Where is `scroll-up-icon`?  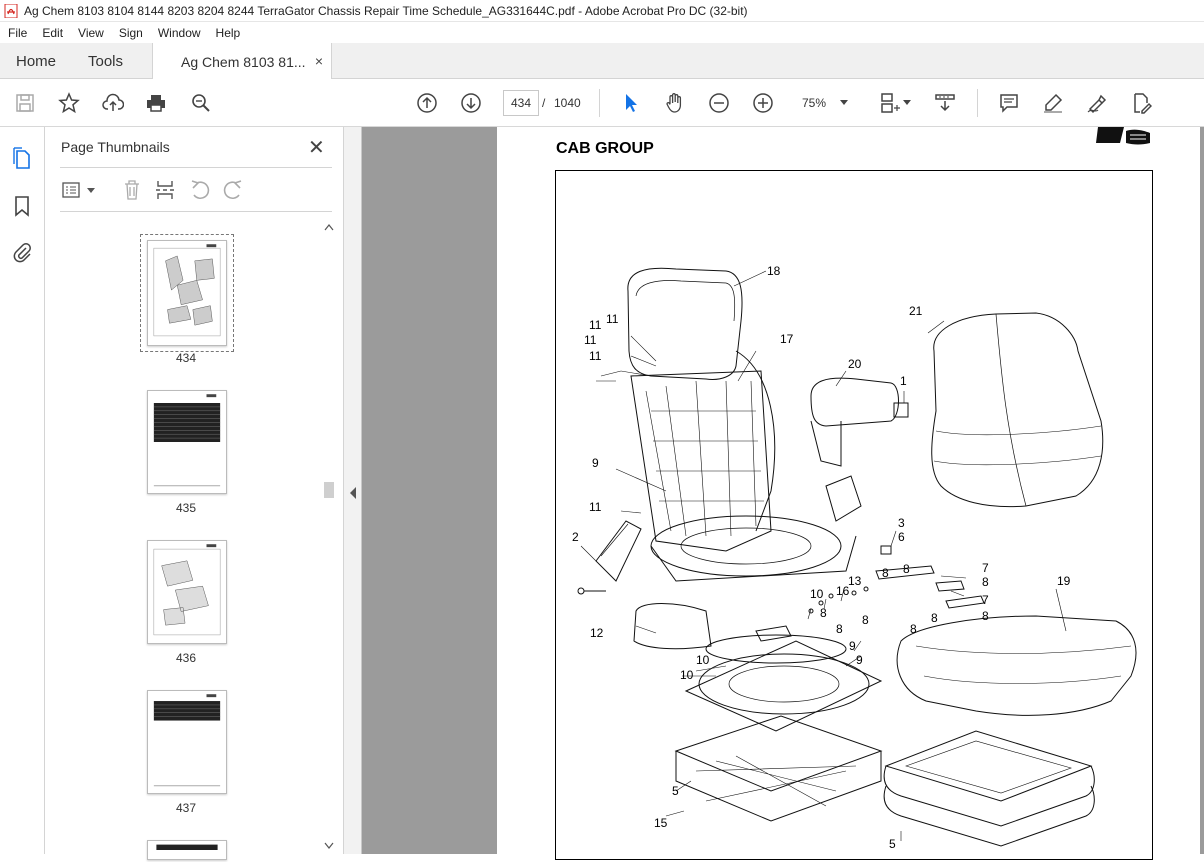
scroll-up-icon is located at coordinates (329, 227).